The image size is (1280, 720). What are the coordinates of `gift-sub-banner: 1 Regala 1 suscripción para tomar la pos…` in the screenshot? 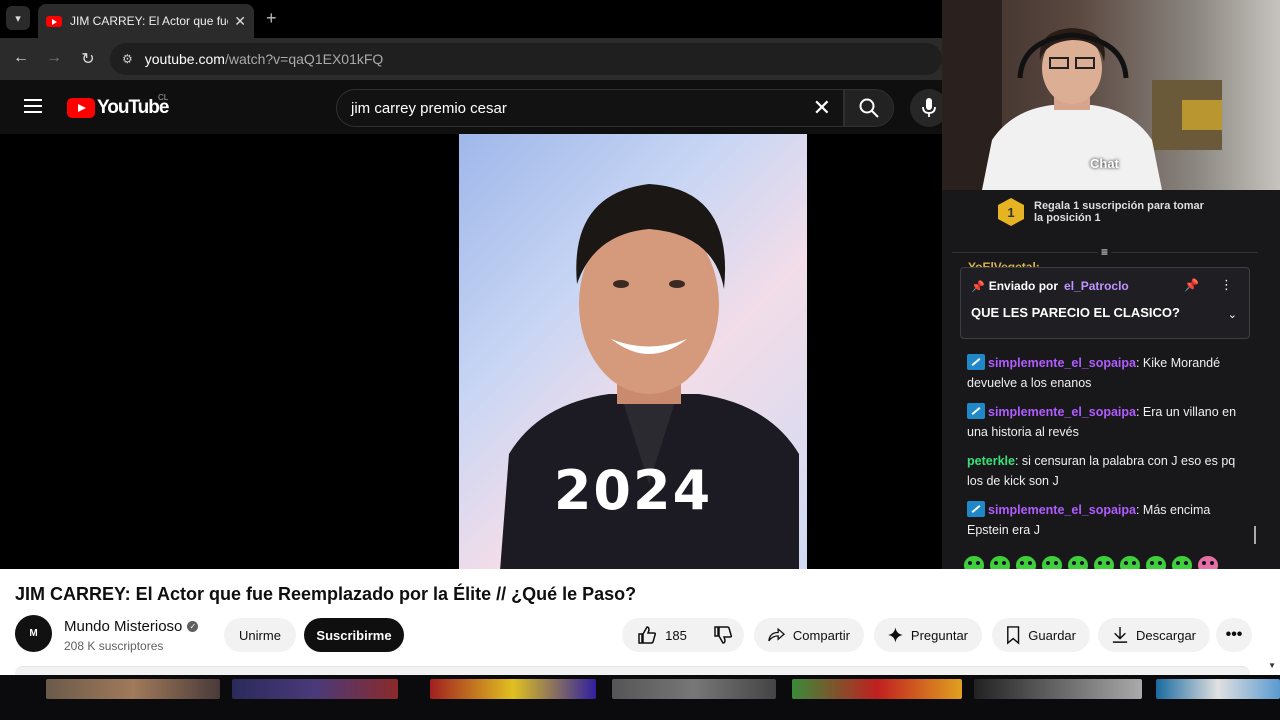 It's located at (1106, 212).